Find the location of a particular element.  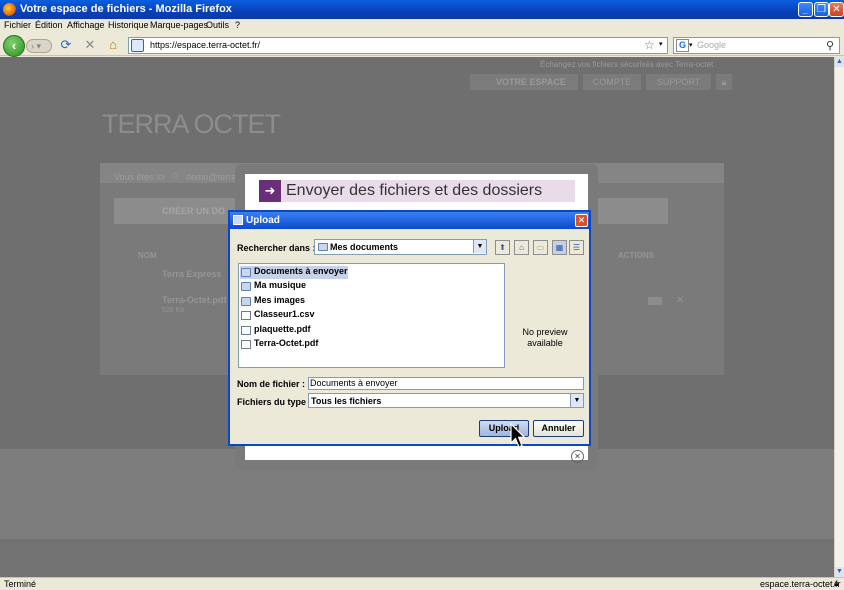

url-text: https://espace.terra-octet.fr/ is located at coordinates (205, 45).